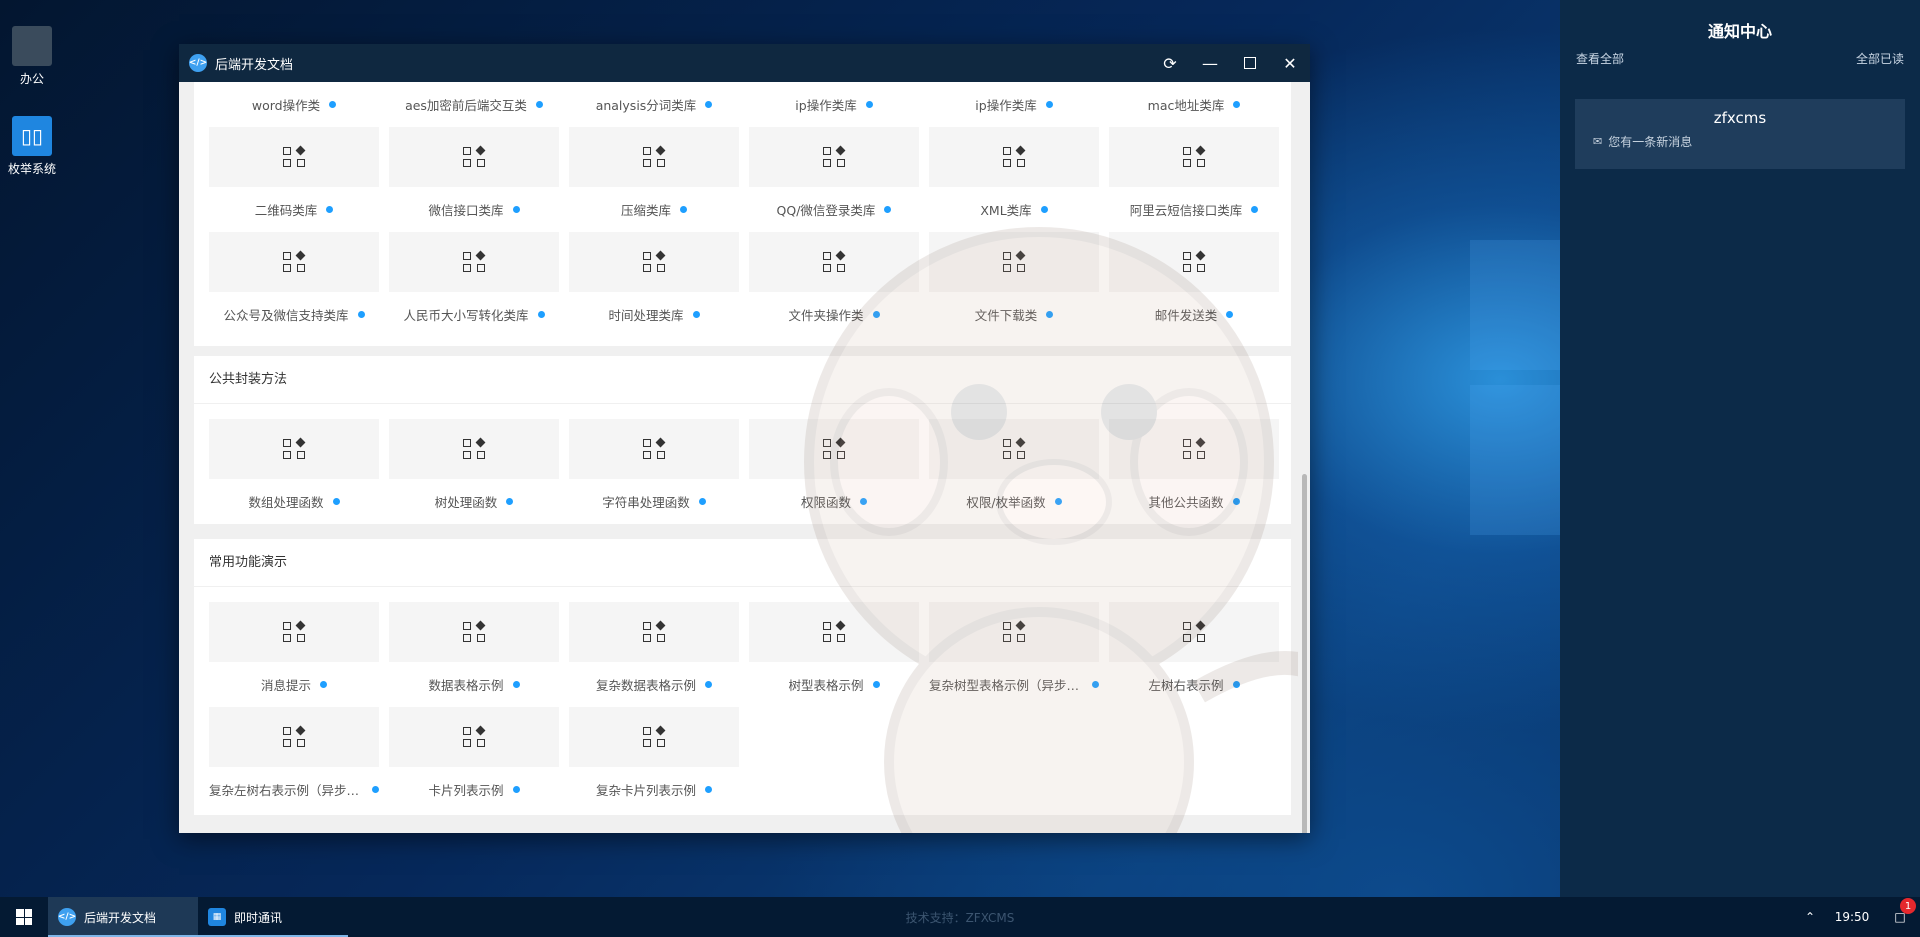 Image resolution: width=1920 pixels, height=937 pixels. I want to click on taskbar-item-chat: ▦ 即时通讯, so click(273, 917).